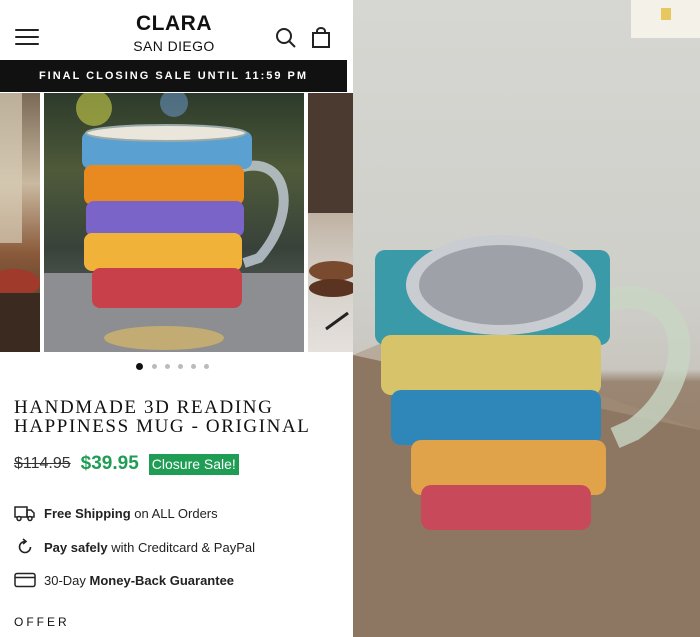 This screenshot has height=637, width=700. What do you see at coordinates (665, 19) in the screenshot?
I see `wall-note` at bounding box center [665, 19].